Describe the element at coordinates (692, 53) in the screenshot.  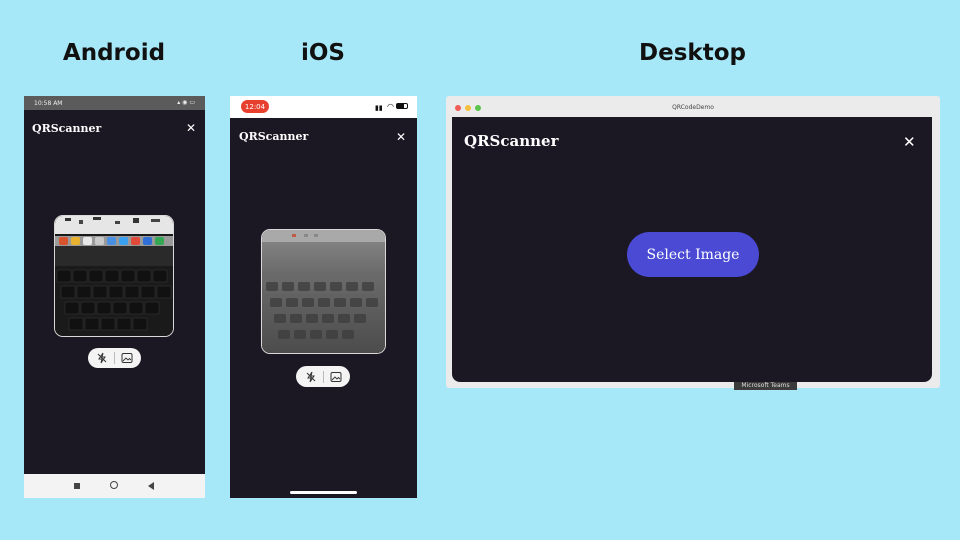
I see `desktop-heading: Desktop` at that location.